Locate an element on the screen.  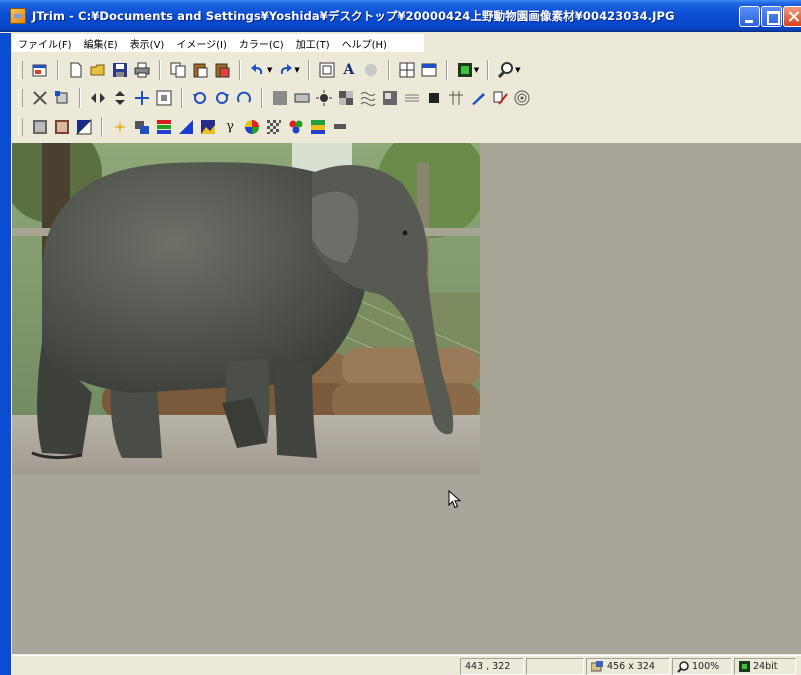
flip-vertical-icon is located at coordinates (120, 98).